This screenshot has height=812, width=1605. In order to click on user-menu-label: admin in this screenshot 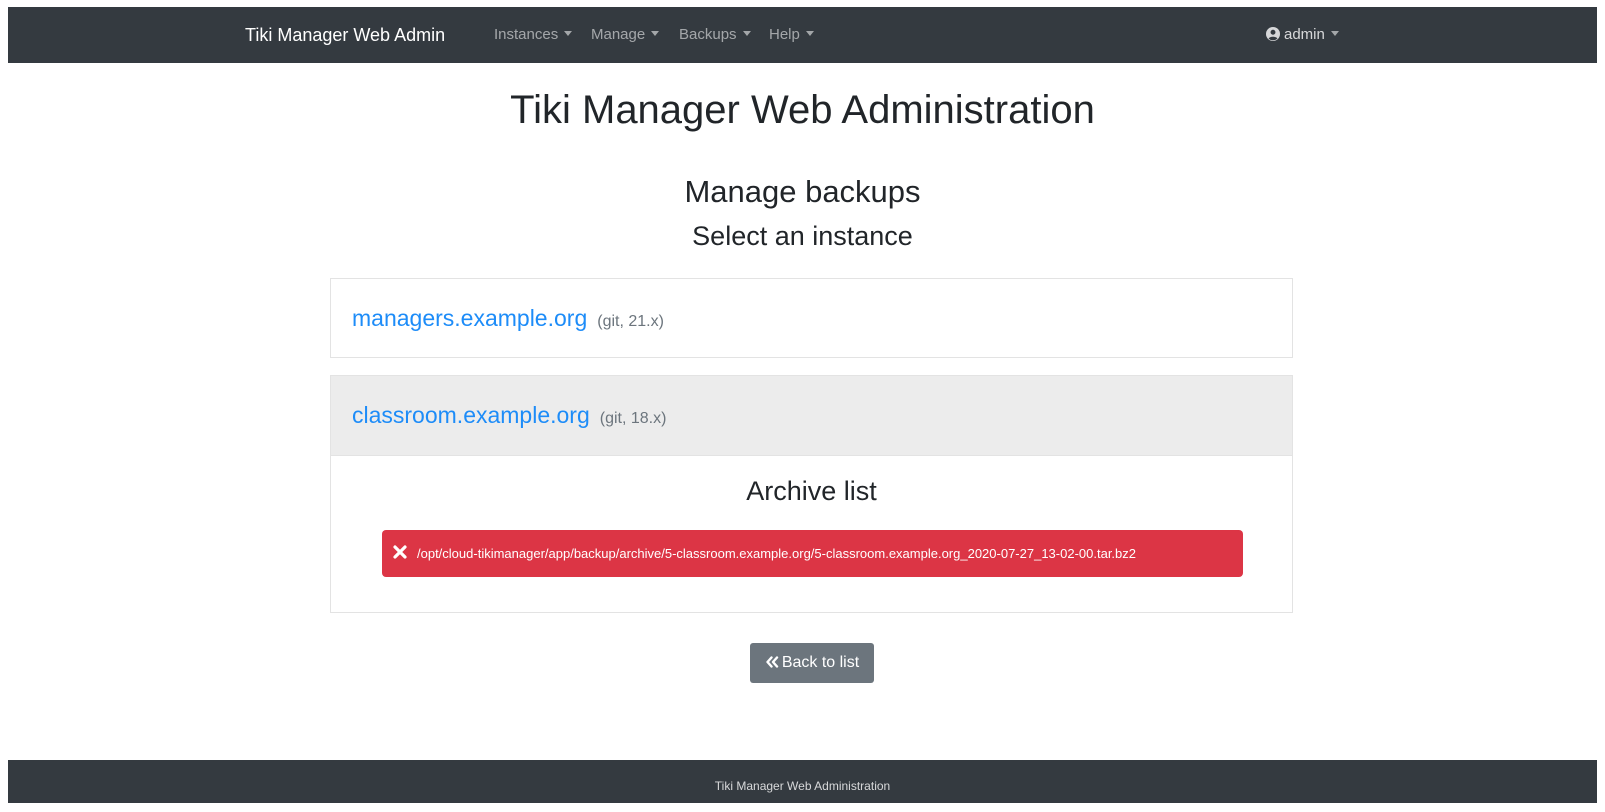, I will do `click(1304, 34)`.